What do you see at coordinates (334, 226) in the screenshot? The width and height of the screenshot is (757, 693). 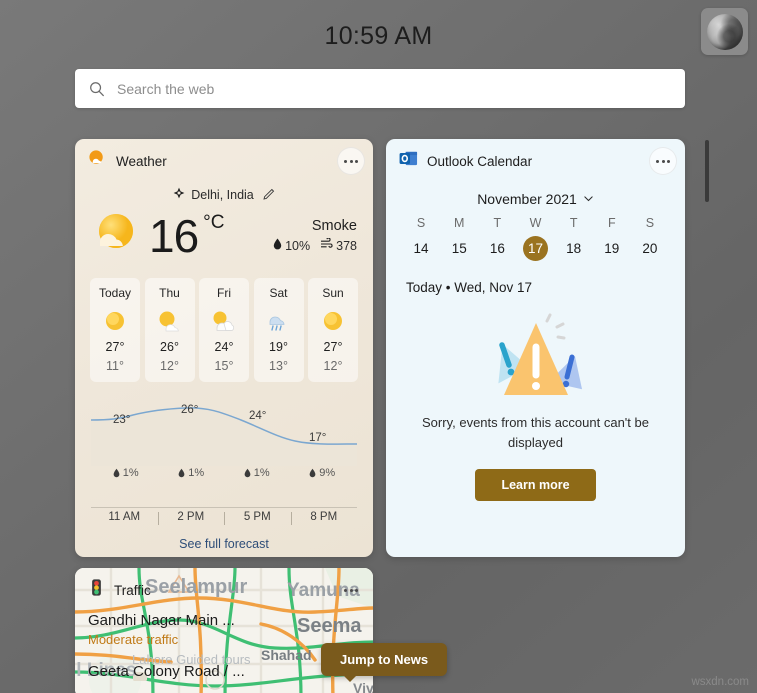 I see `condition-name: Smoke` at bounding box center [334, 226].